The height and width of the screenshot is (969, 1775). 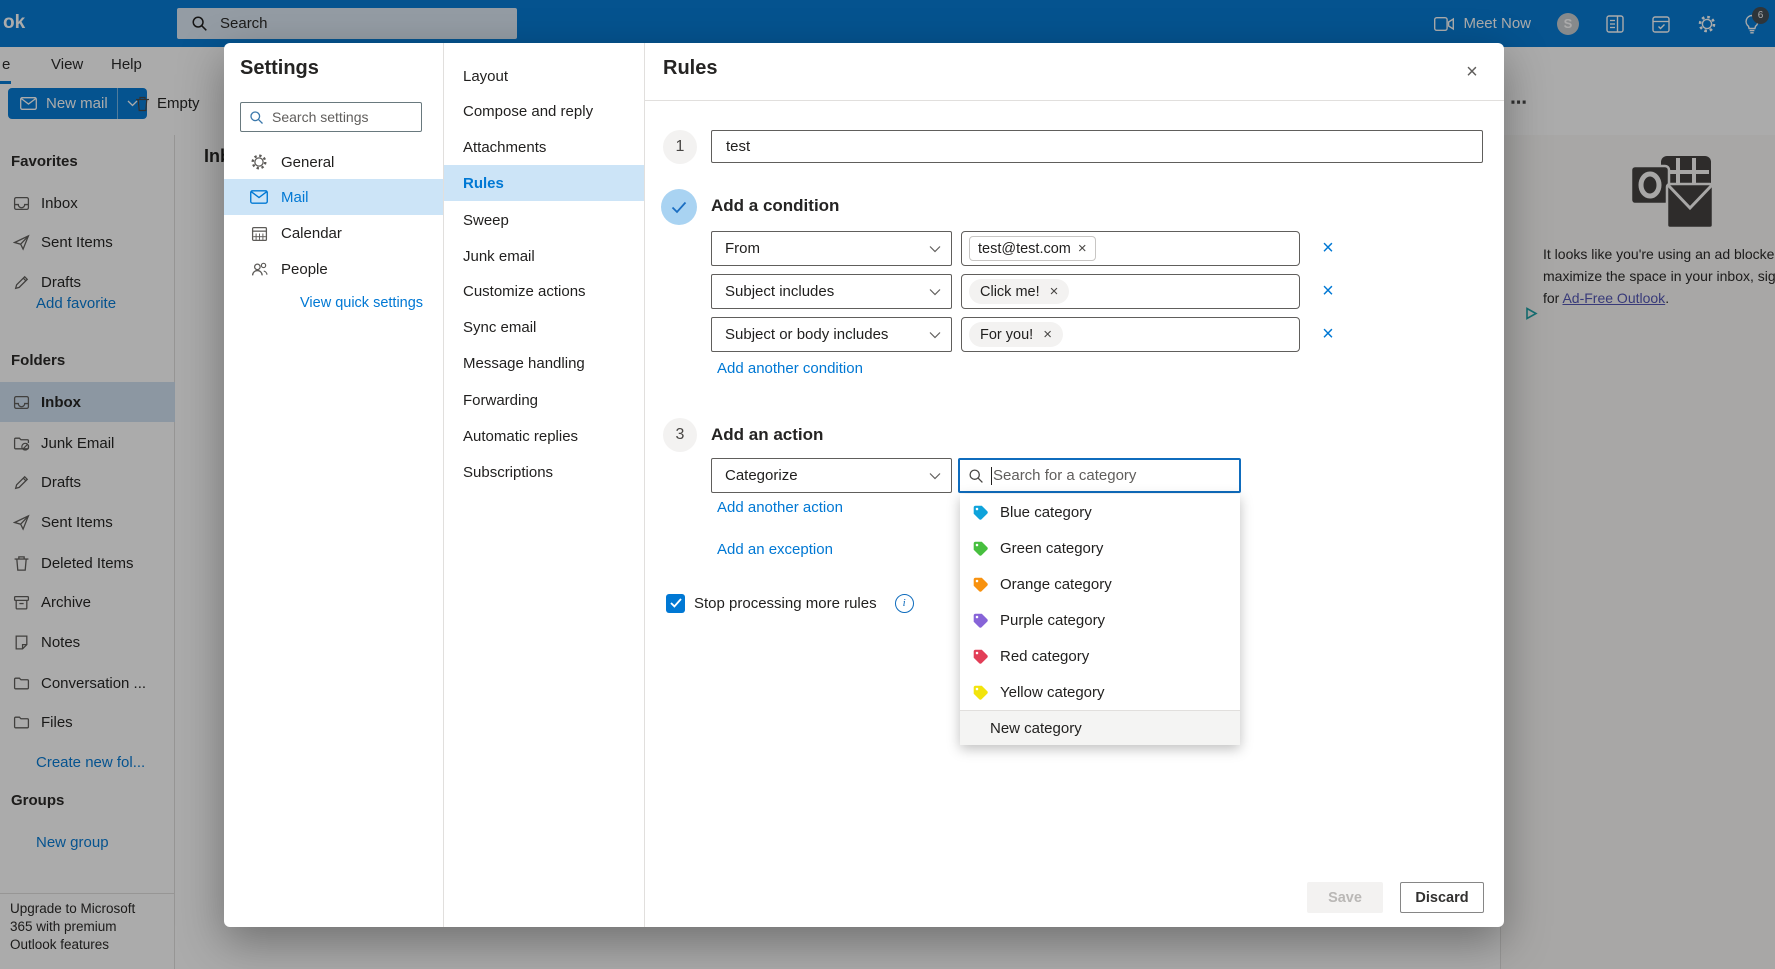 I want to click on nav-label: People, so click(x=304, y=269).